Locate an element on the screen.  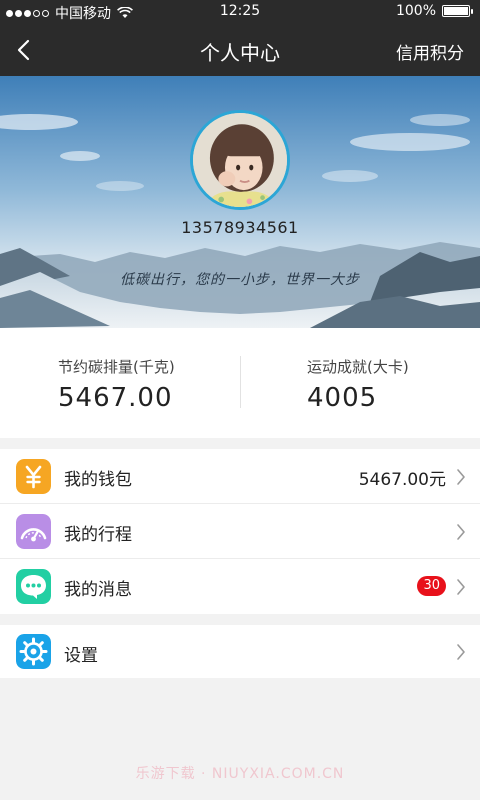
stat-exercise-achievement: 运动成就(大卡) 4005 is located at coordinates (393, 384).